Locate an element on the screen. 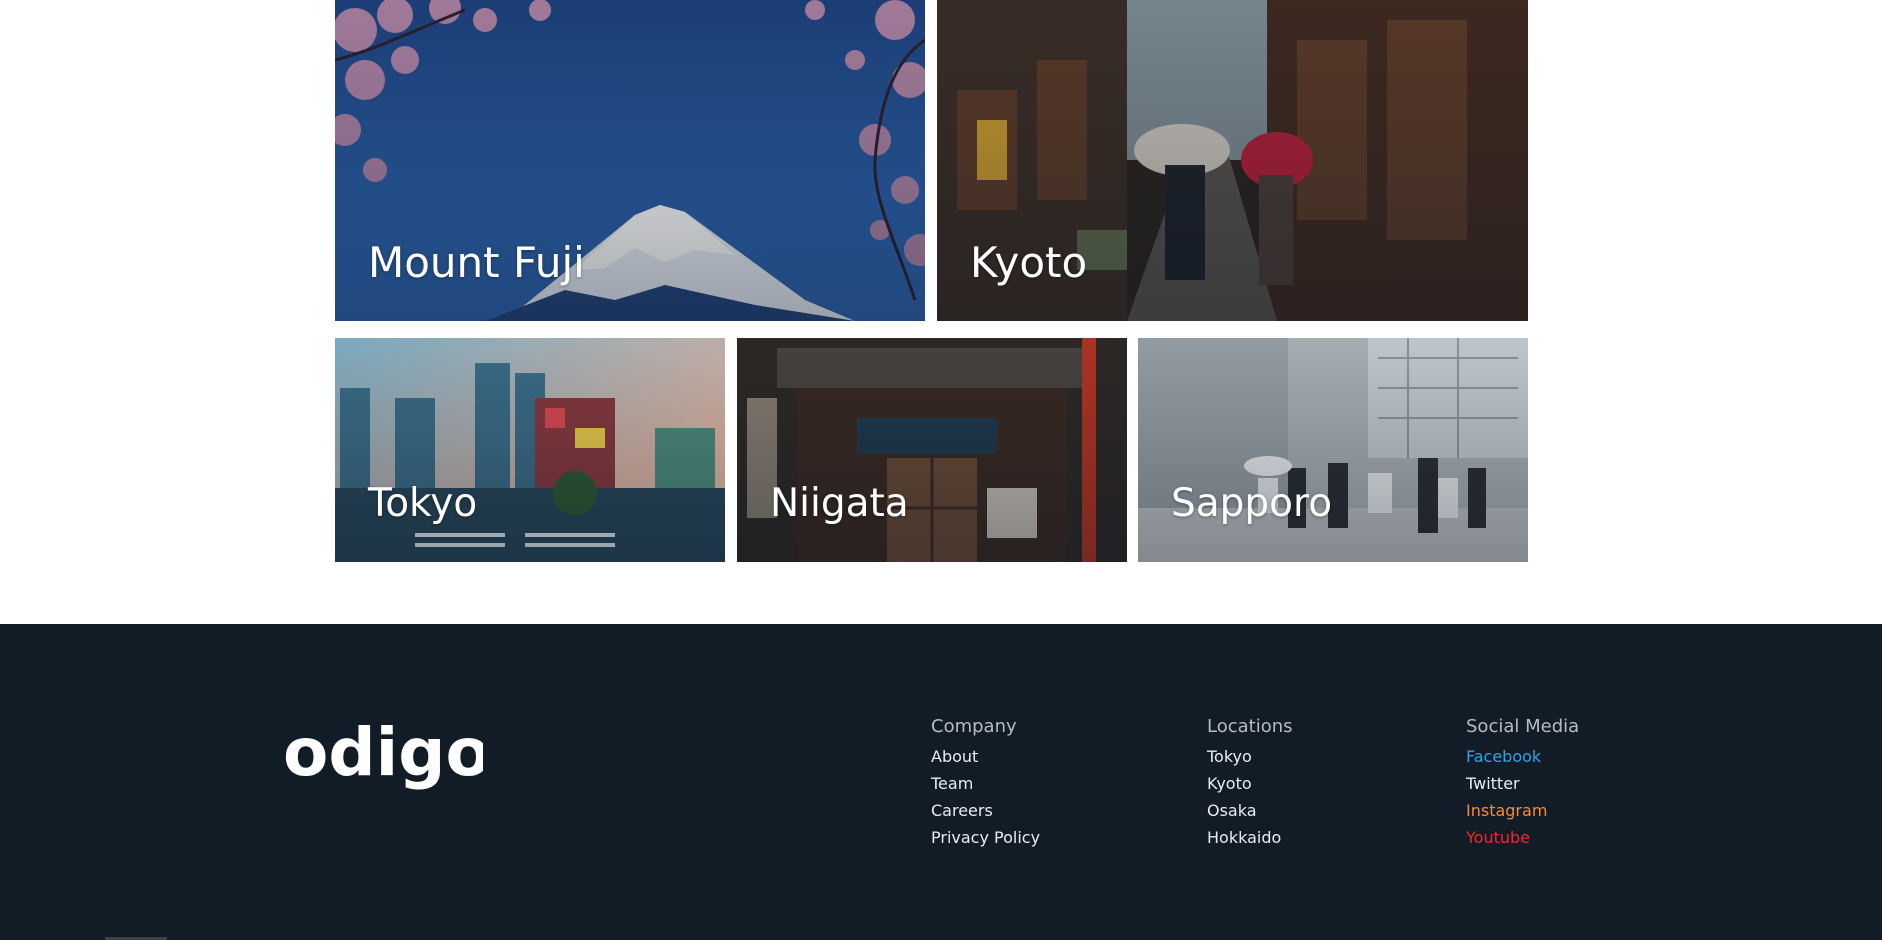 The width and height of the screenshot is (1882, 940). destination-card-niigata: Niigata is located at coordinates (932, 450).